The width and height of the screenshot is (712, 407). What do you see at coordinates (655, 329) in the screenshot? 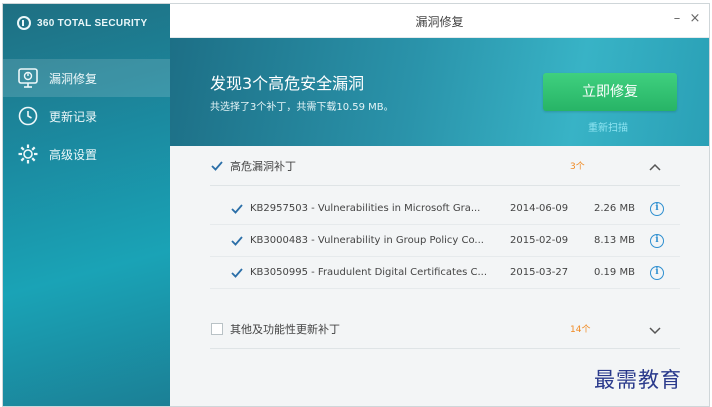
I see `chevron-down-icon` at bounding box center [655, 329].